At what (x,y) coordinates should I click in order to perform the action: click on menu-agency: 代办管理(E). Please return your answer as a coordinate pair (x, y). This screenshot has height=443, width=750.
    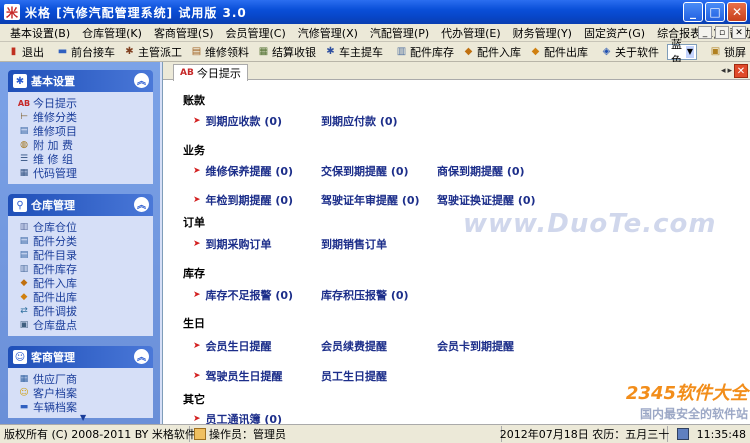
    Looking at the image, I should click on (471, 33).